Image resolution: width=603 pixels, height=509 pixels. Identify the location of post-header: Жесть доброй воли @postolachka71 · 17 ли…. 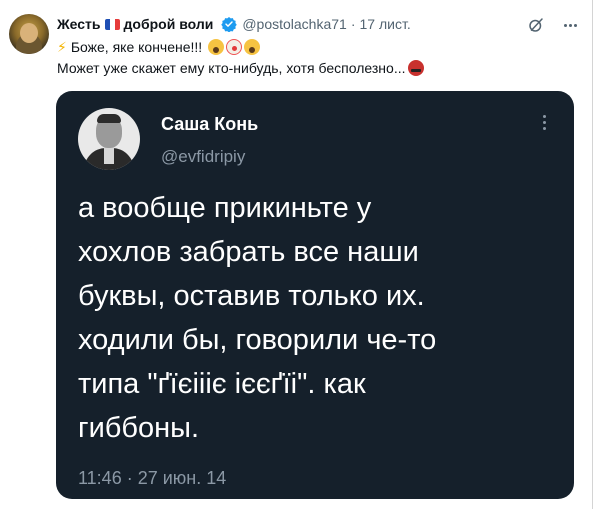
(234, 24).